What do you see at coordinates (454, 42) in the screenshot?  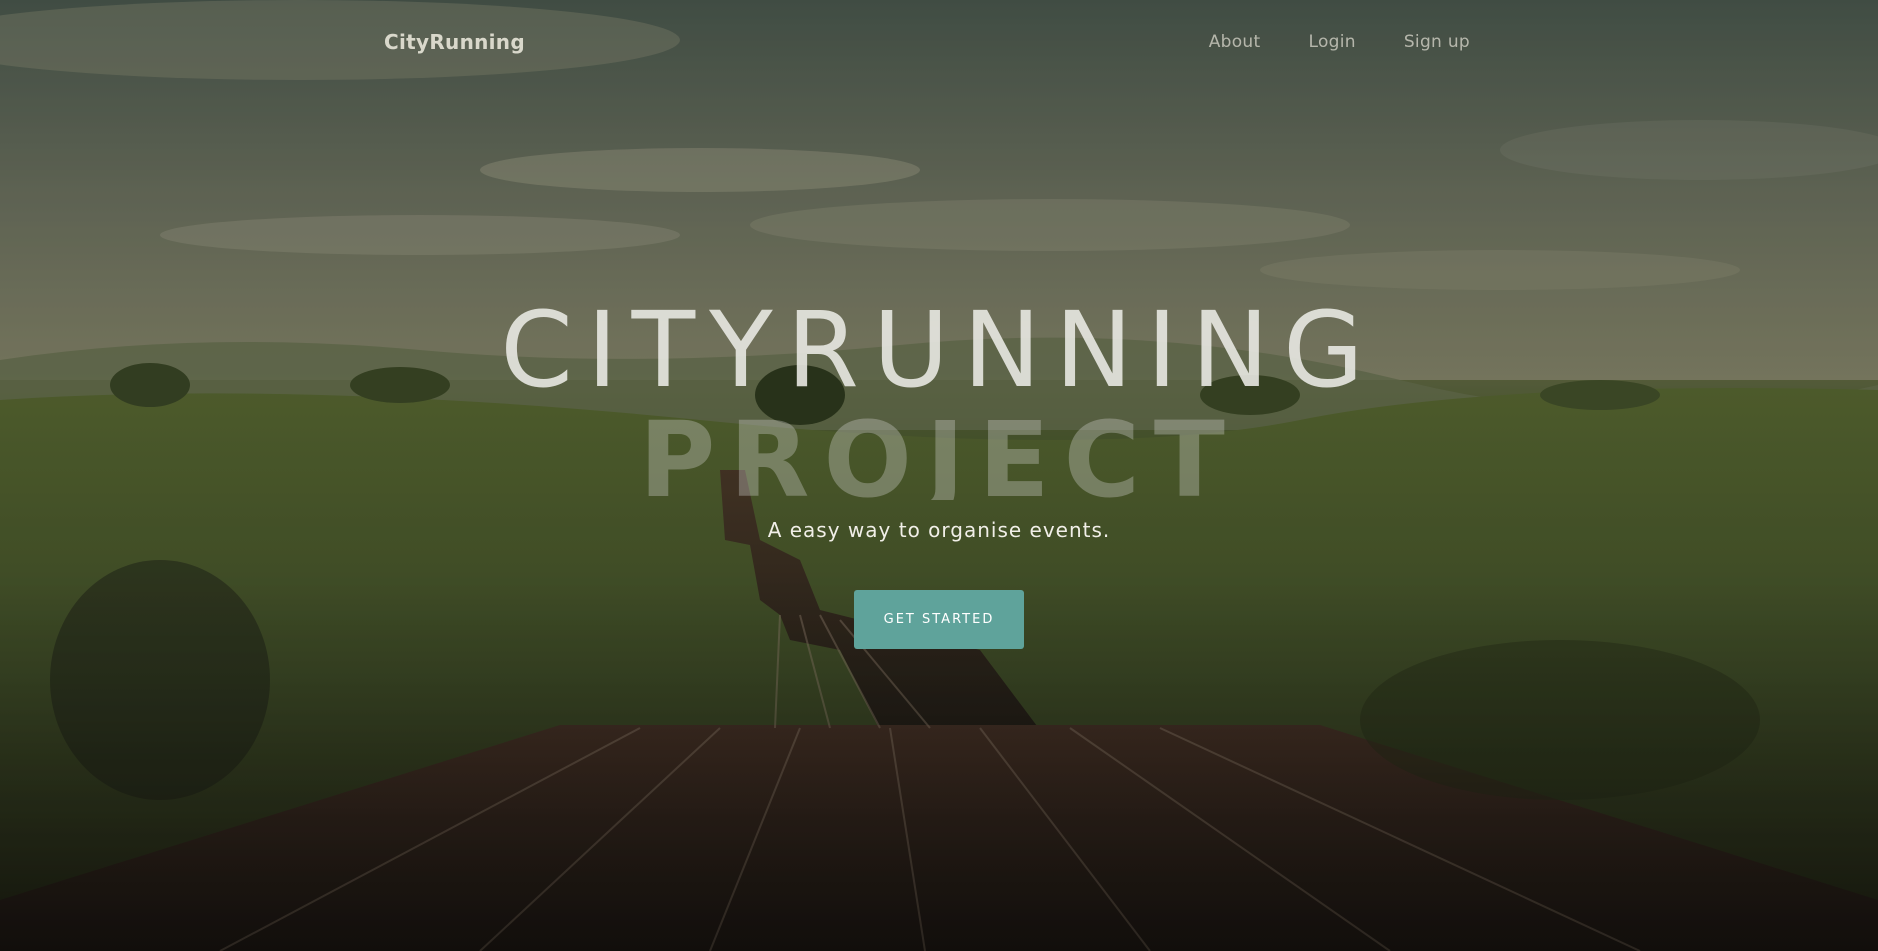 I see `brand-logo-link: CityRunning` at bounding box center [454, 42].